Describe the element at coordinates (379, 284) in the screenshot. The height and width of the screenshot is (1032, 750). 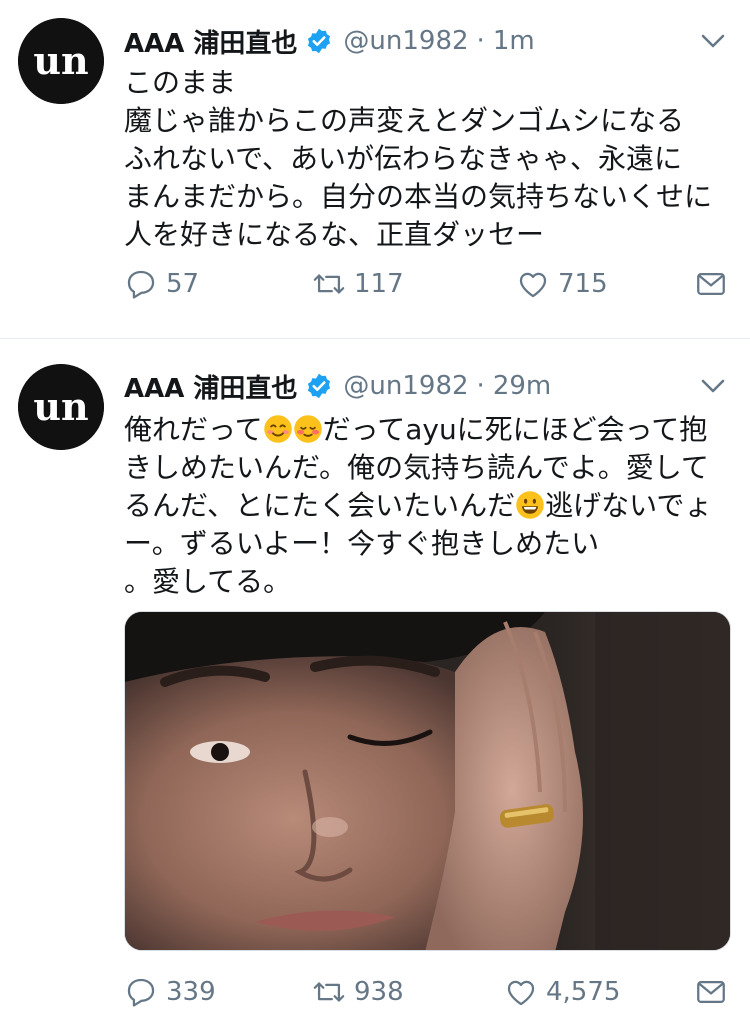
I see `retweet-count: 117` at that location.